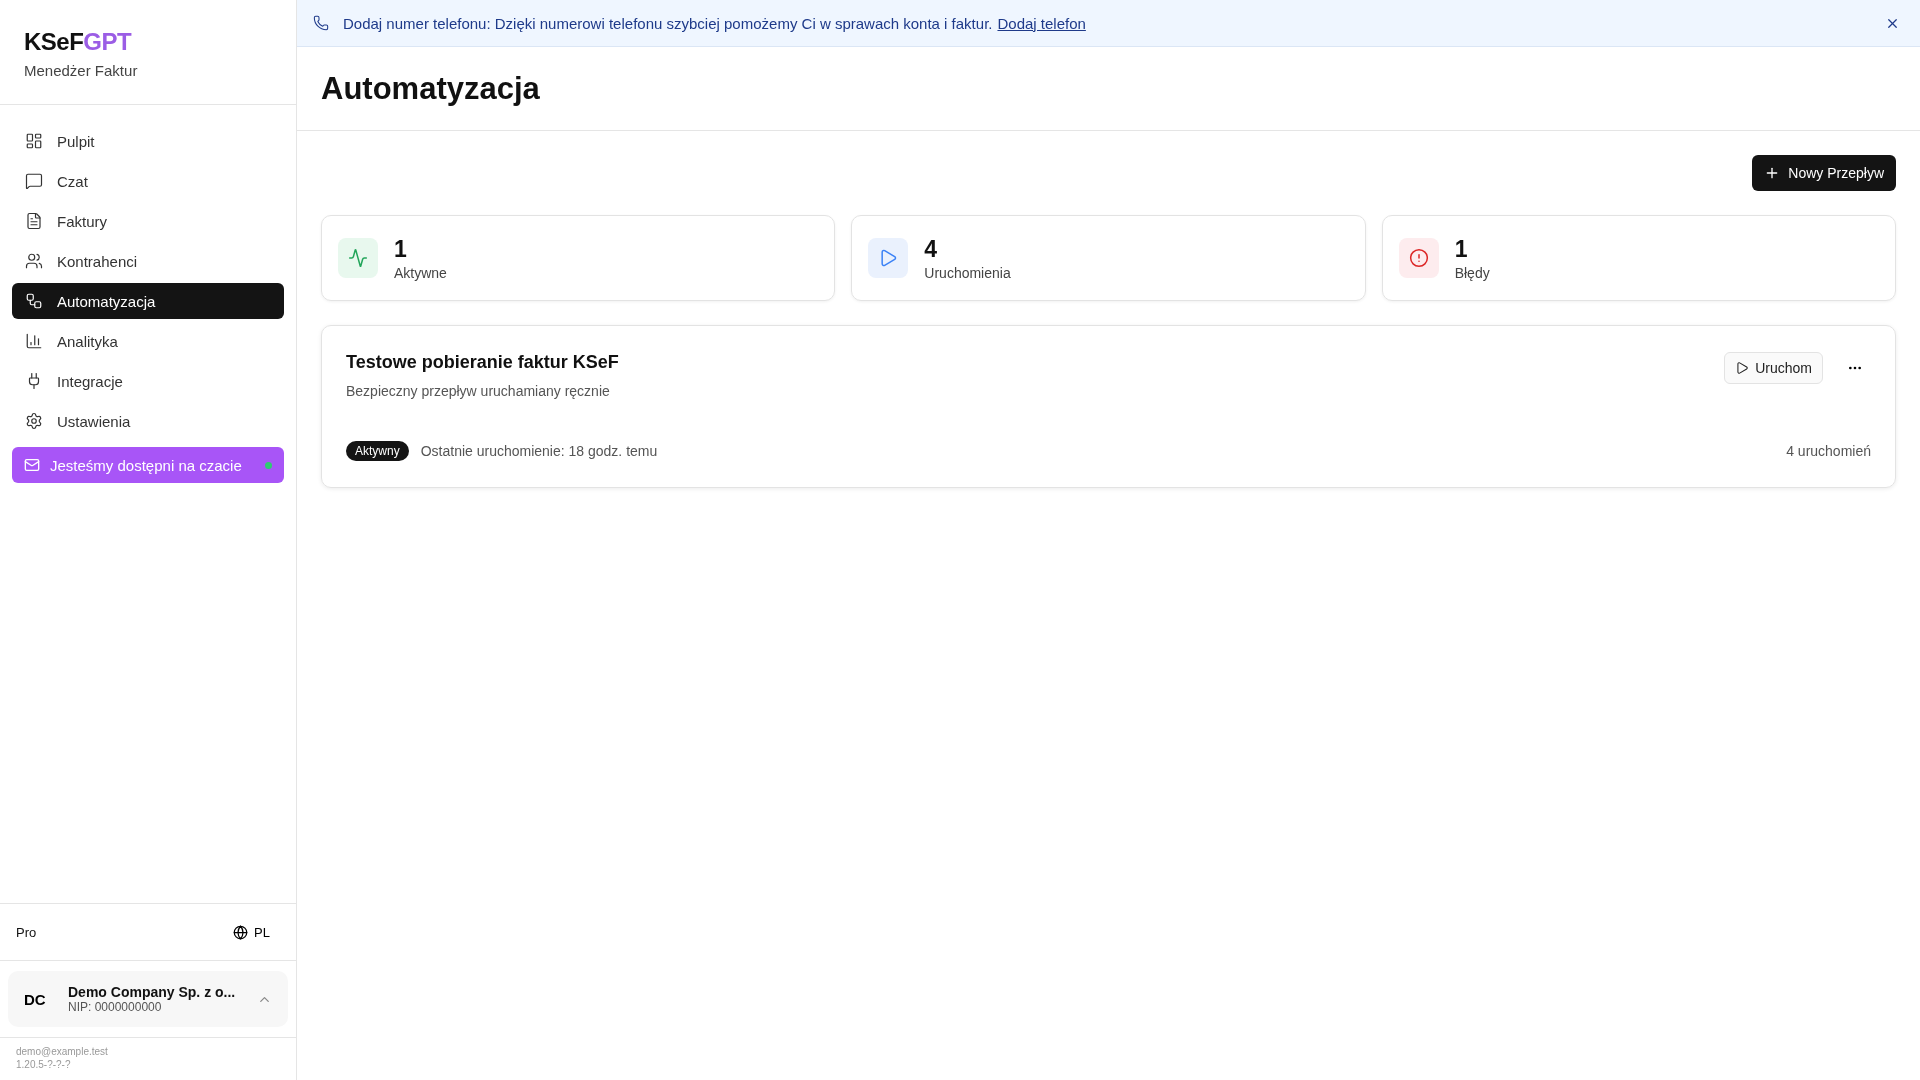  Describe the element at coordinates (1824, 173) in the screenshot. I see `new-flow-button: Nowy Przepływ` at that location.